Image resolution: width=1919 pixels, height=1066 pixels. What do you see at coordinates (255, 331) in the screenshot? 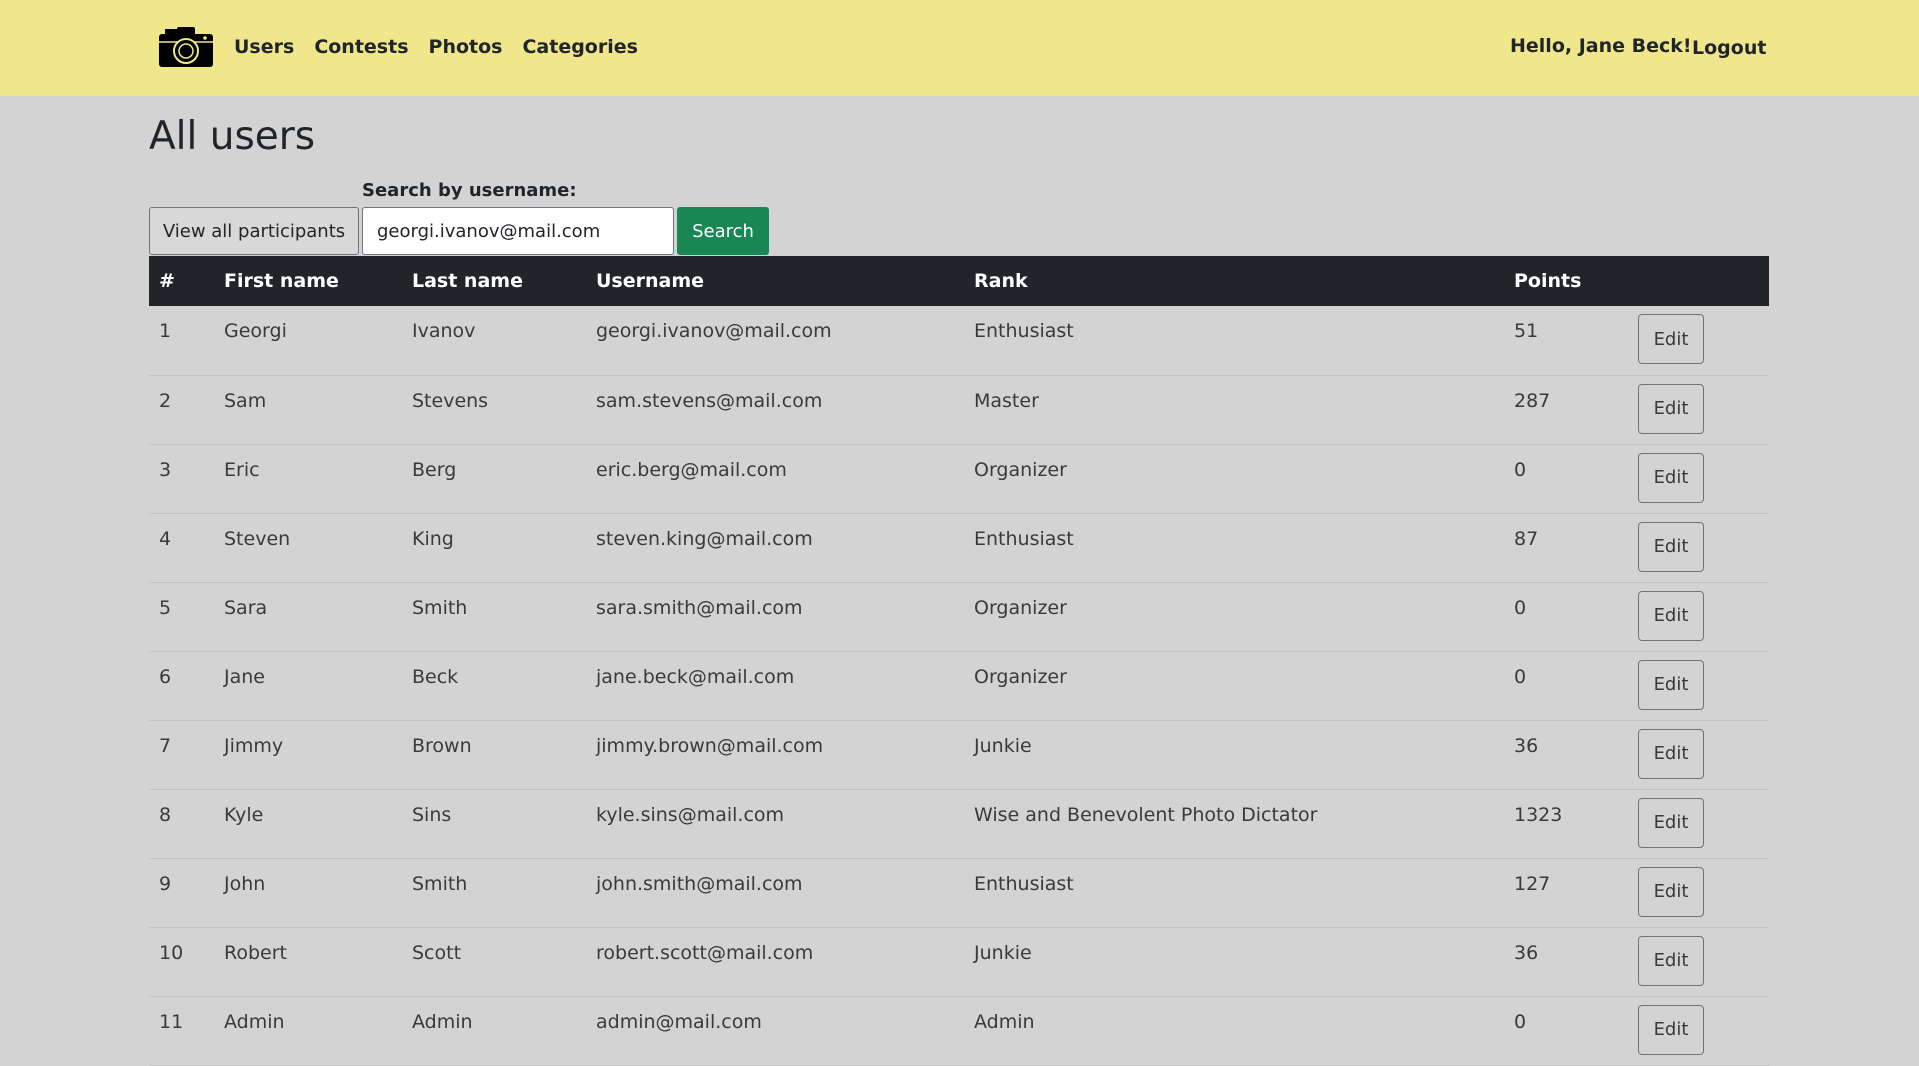
I see `cell-first-name: Georgi` at bounding box center [255, 331].